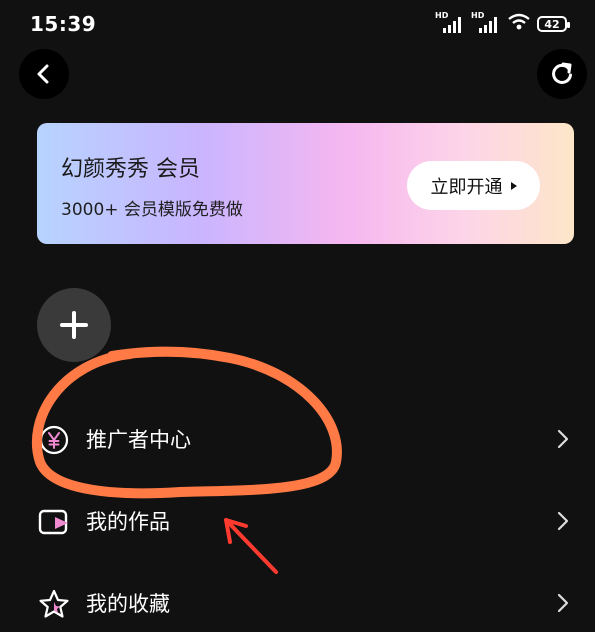 The image size is (595, 632). I want to click on wifi-icon, so click(519, 24).